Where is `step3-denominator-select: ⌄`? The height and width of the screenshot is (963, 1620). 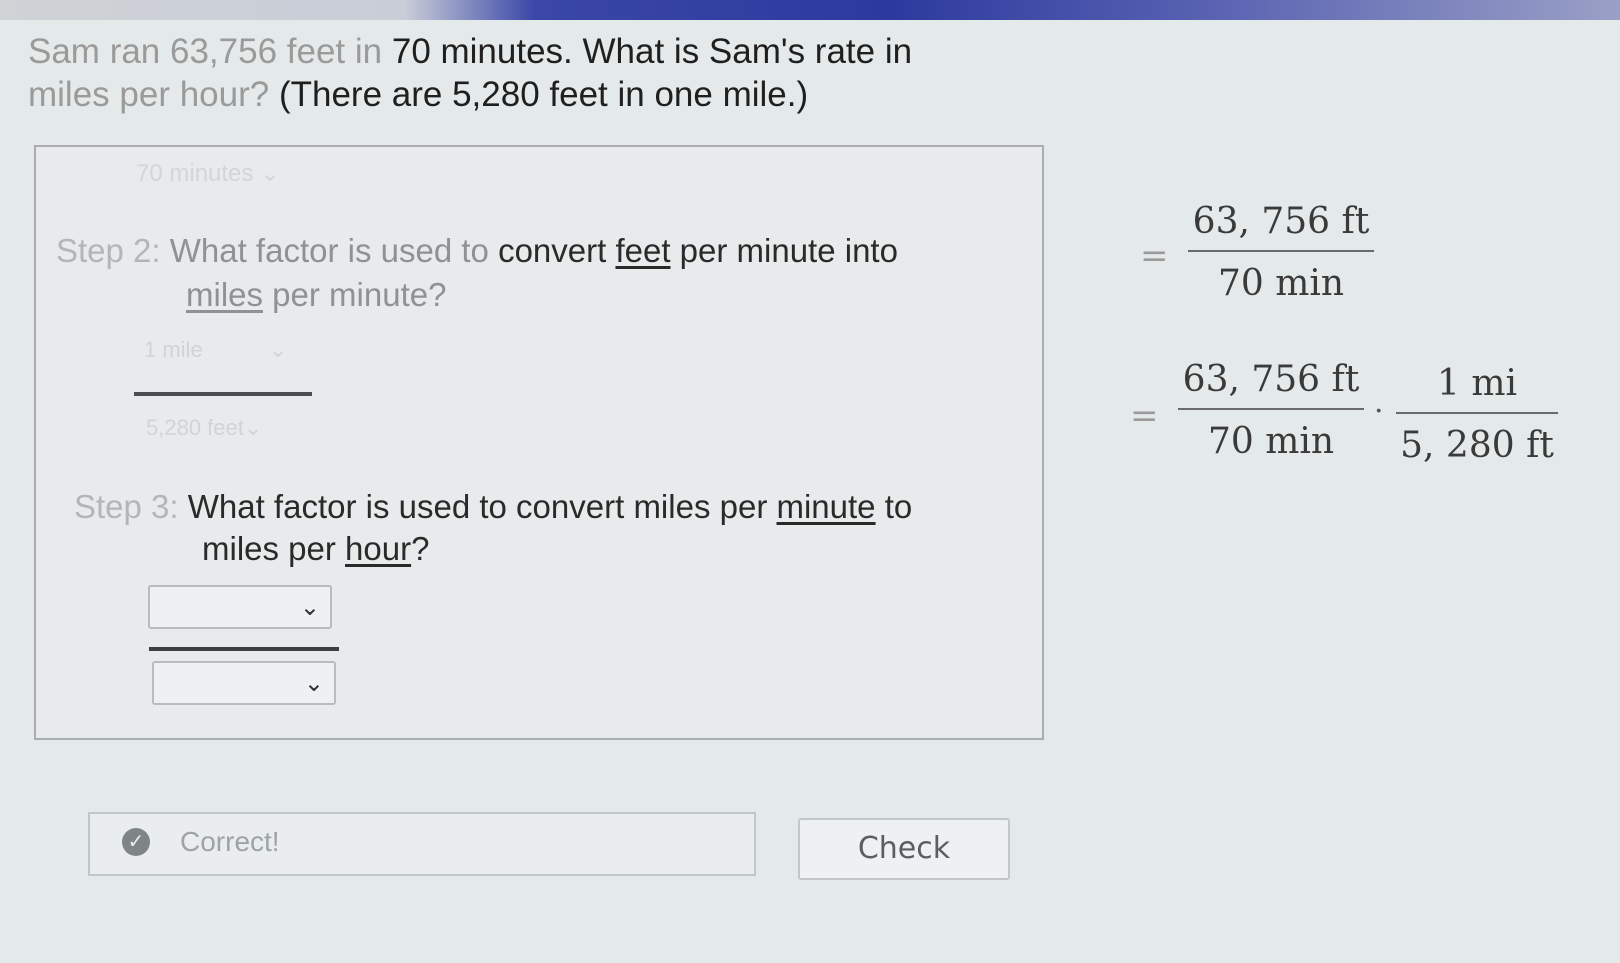 step3-denominator-select: ⌄ is located at coordinates (244, 683).